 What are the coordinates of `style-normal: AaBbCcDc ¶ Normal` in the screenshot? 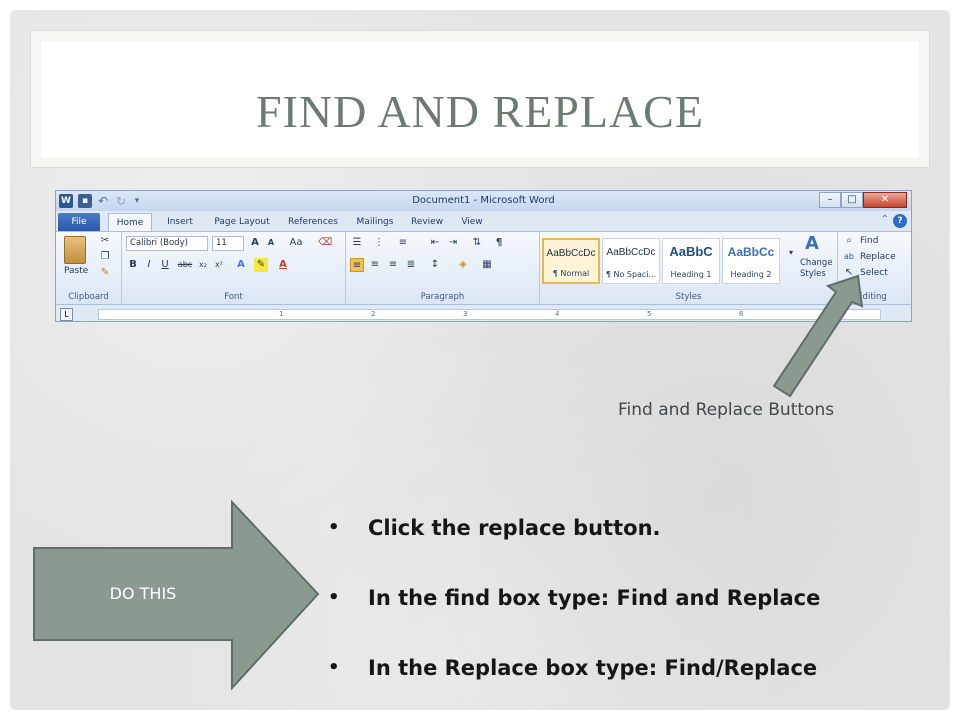 It's located at (571, 261).